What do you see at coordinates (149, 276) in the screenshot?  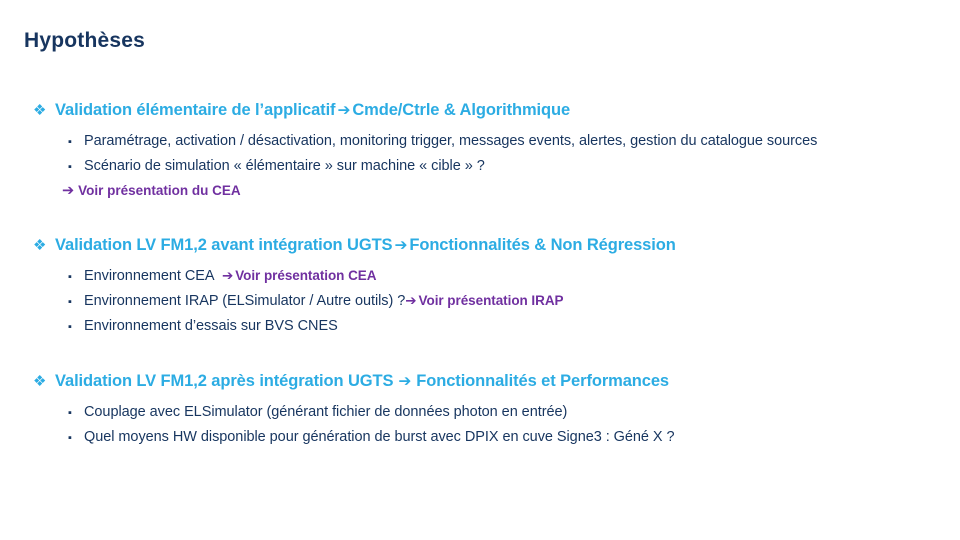 I see `list-item-text: Environnement CEA` at bounding box center [149, 276].